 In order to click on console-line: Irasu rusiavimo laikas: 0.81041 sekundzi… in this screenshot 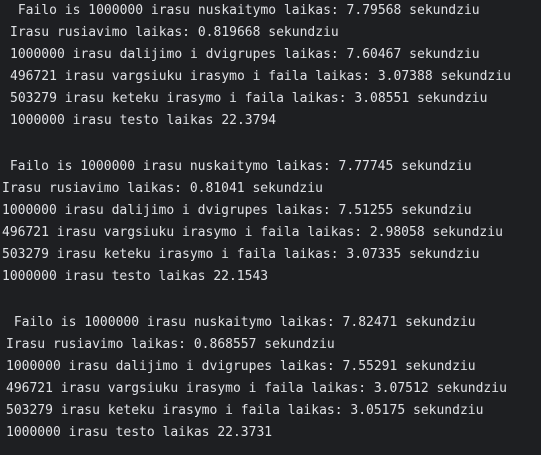, I will do `click(162, 188)`.